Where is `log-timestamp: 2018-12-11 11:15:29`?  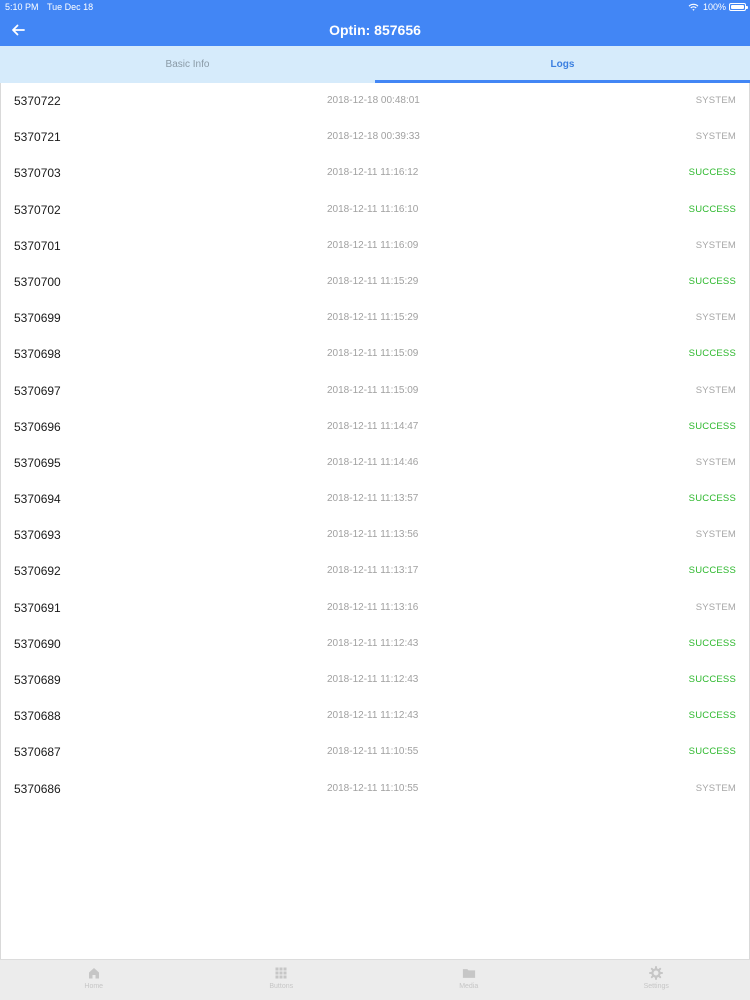 log-timestamp: 2018-12-11 11:15:29 is located at coordinates (373, 281).